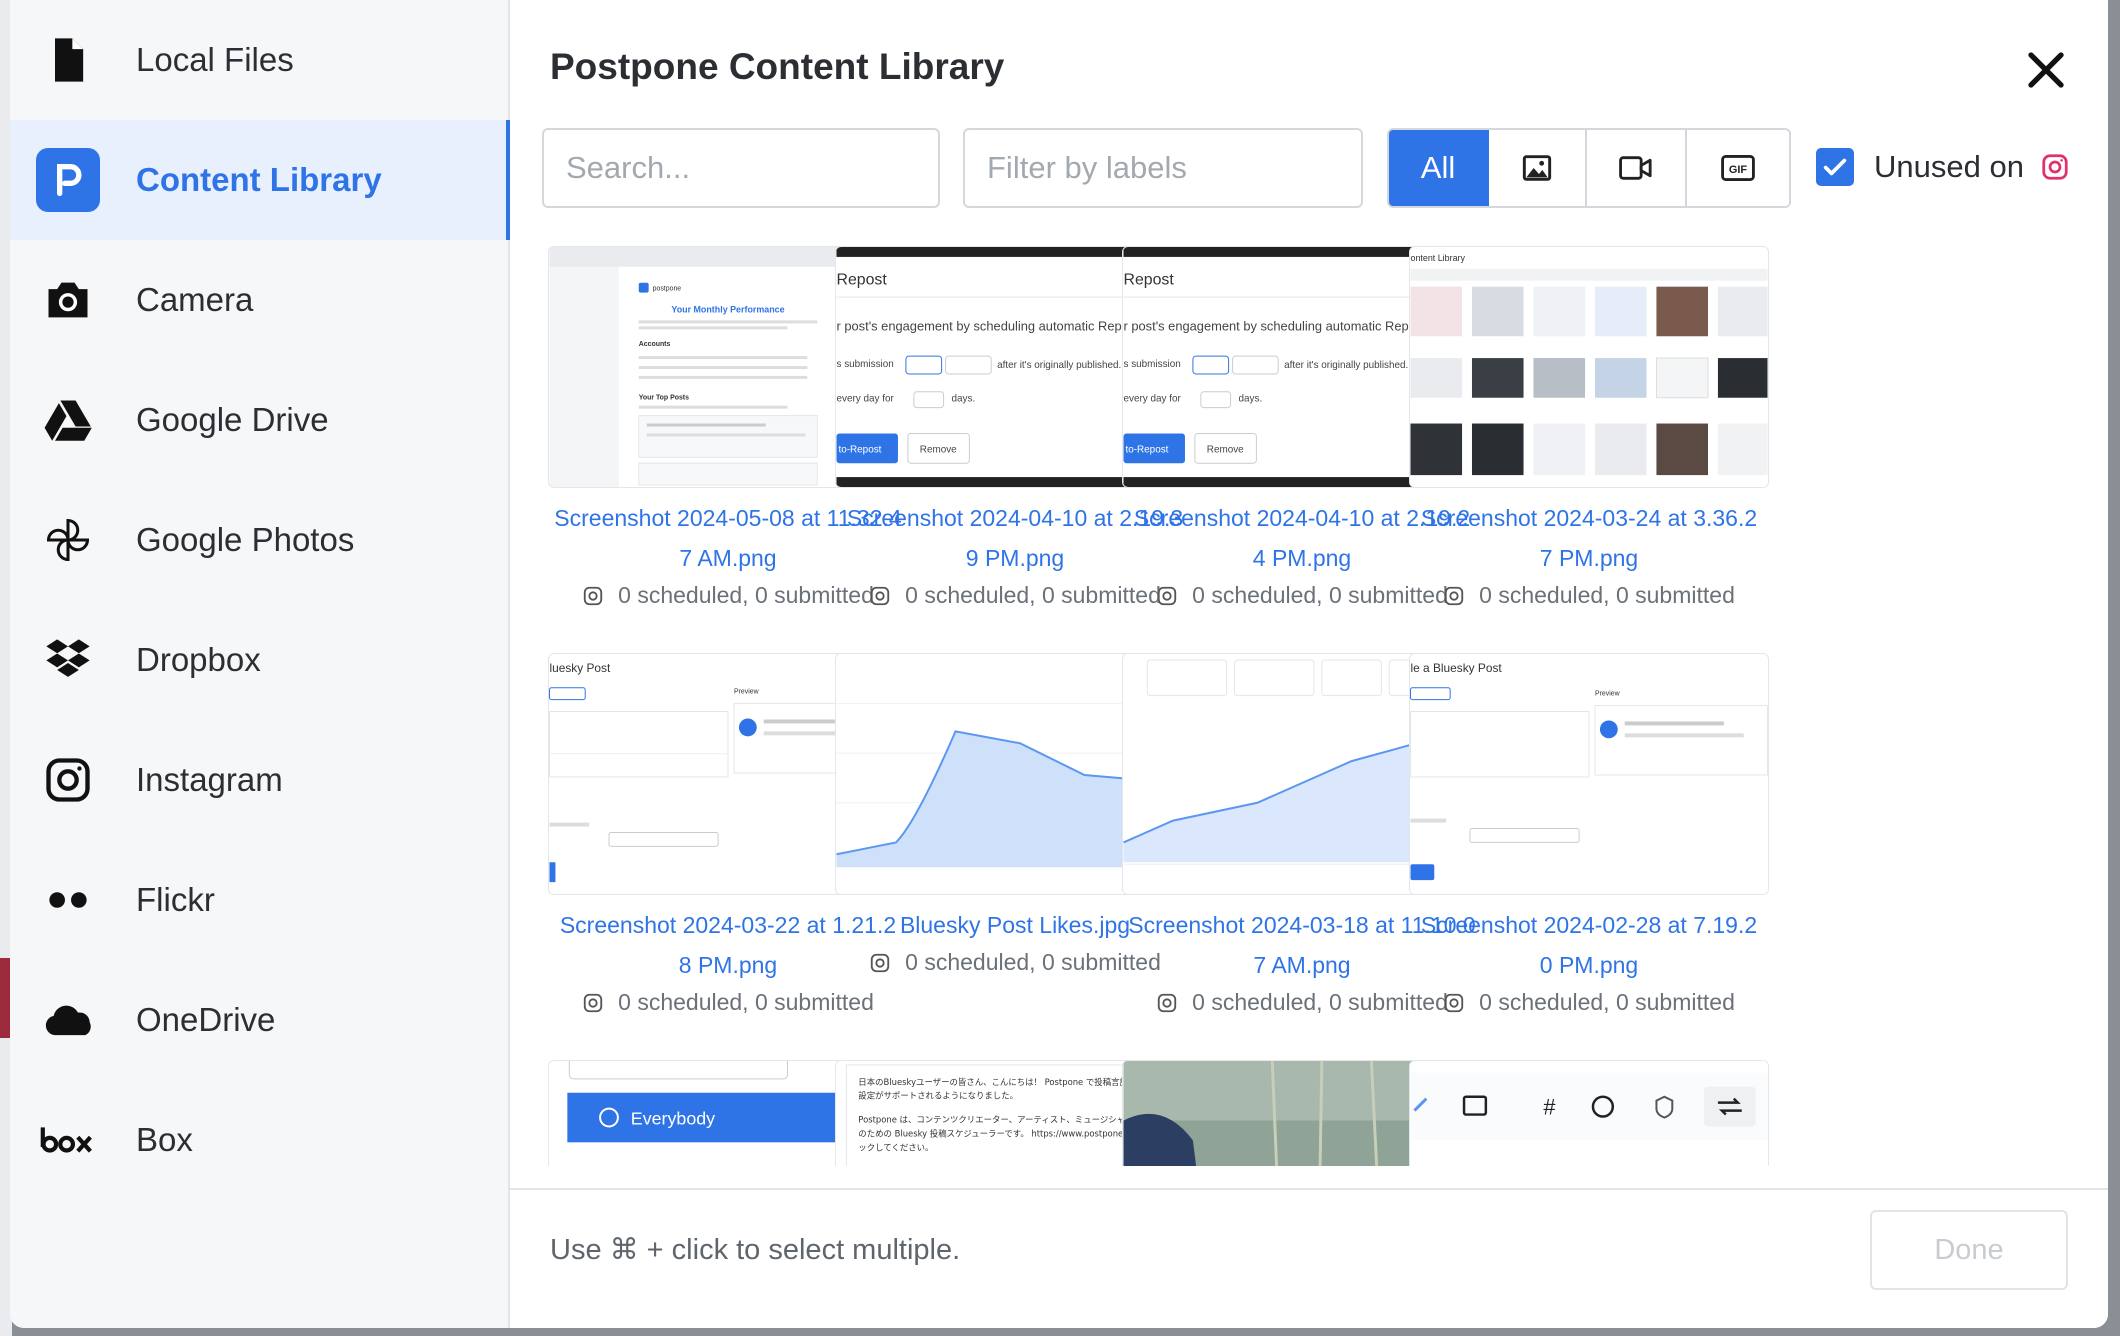 The width and height of the screenshot is (2120, 1336). I want to click on source-instagram: Instagram, so click(259, 780).